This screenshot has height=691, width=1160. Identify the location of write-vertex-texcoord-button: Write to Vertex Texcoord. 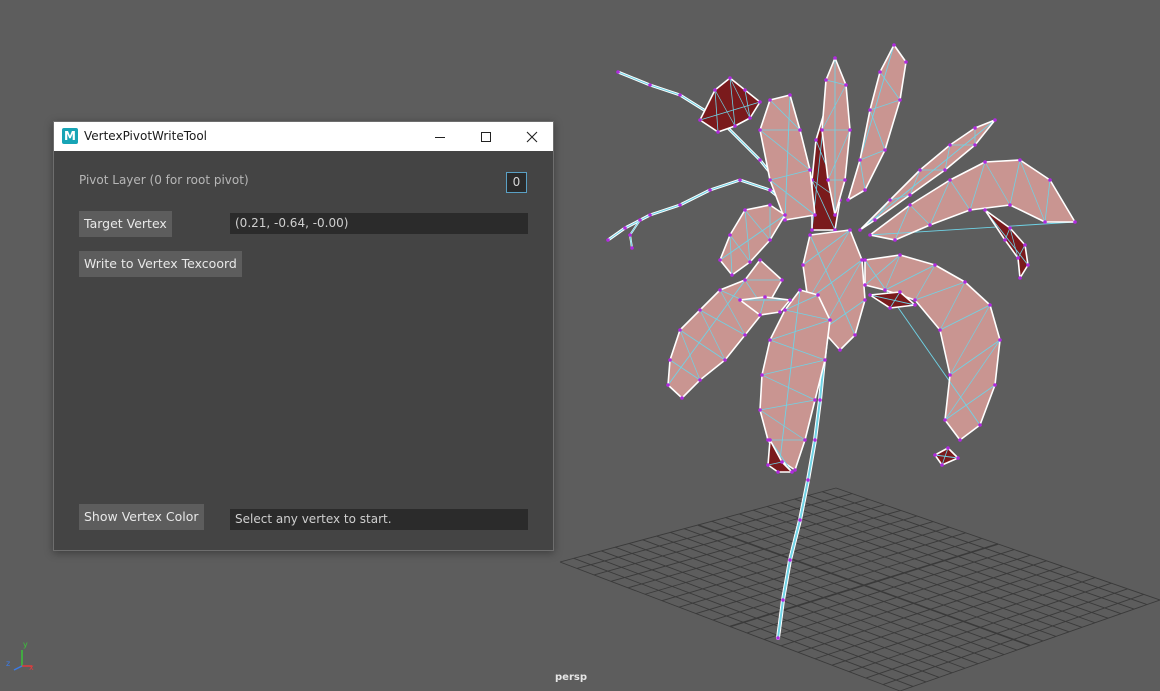
(160, 264).